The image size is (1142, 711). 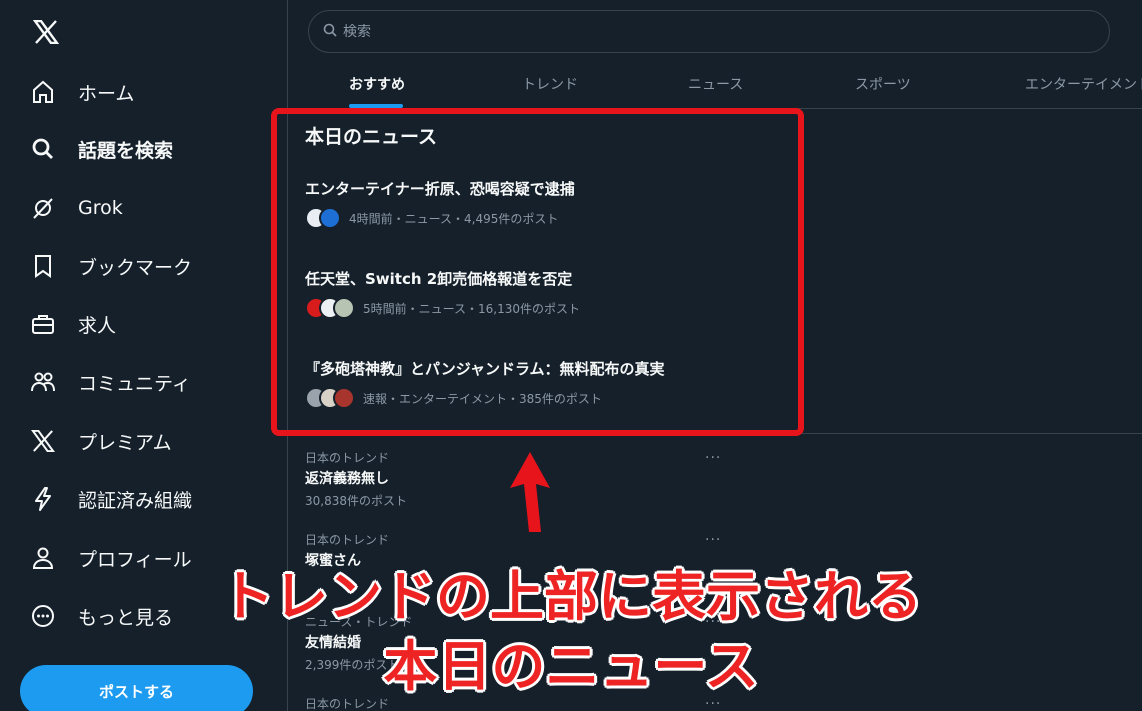 What do you see at coordinates (97, 325) in the screenshot?
I see `sidebar-item-label: 求人` at bounding box center [97, 325].